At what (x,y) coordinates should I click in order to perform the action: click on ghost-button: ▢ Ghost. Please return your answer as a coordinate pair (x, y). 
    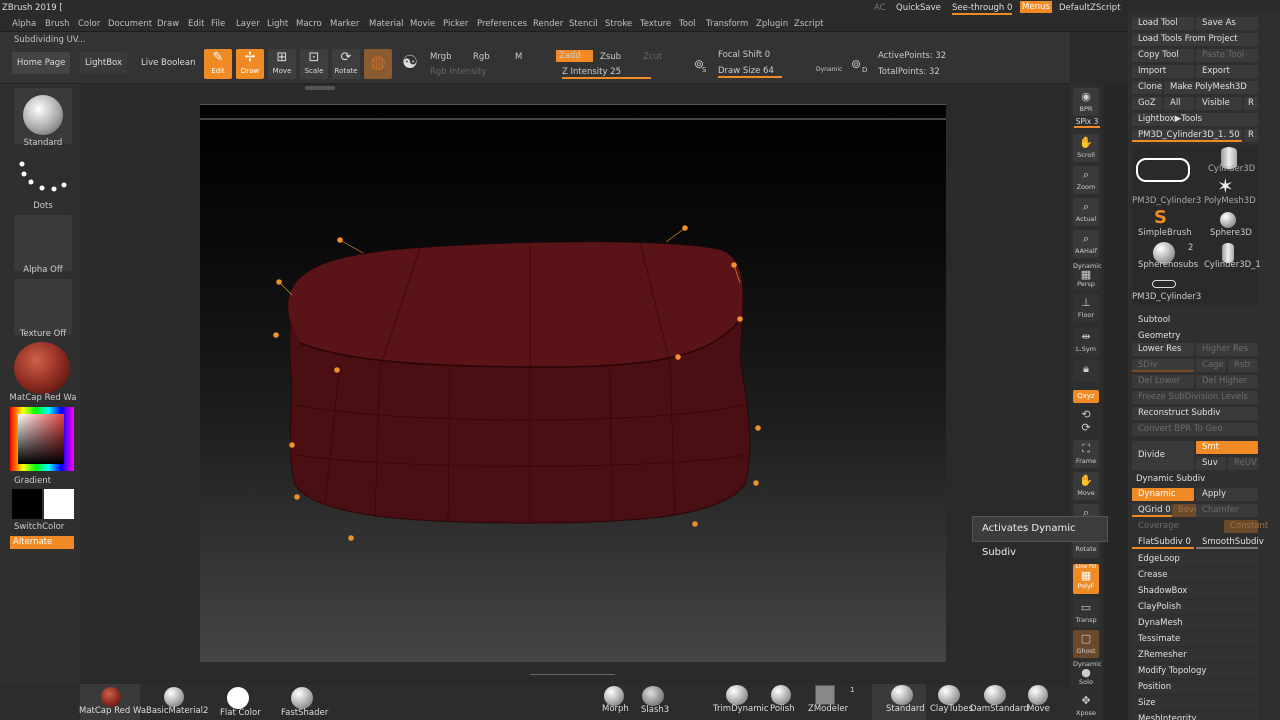
    Looking at the image, I should click on (1086, 644).